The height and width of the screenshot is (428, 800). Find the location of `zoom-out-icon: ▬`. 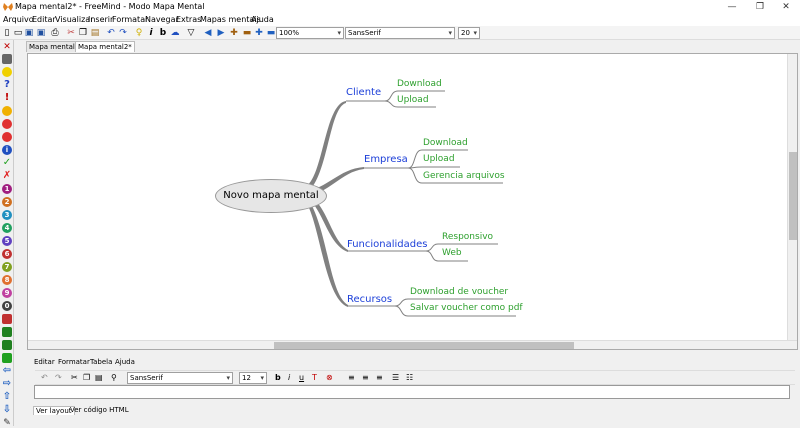

zoom-out-icon: ▬ is located at coordinates (247, 33).